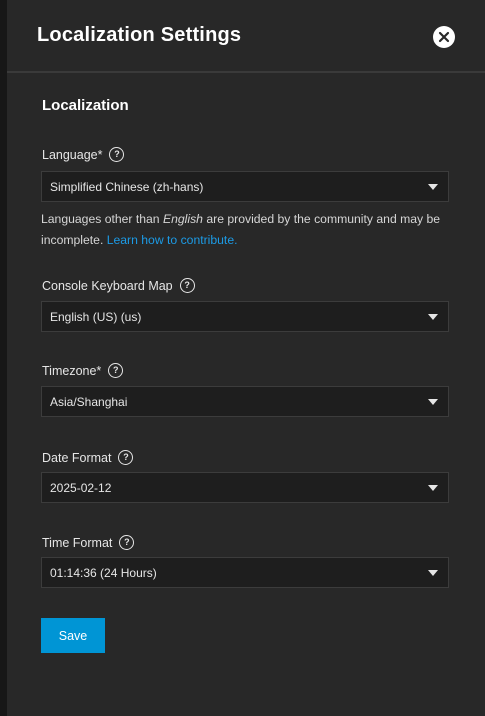  What do you see at coordinates (103, 573) in the screenshot?
I see `time-format-select-value: 01:14:36 (24 Hours)` at bounding box center [103, 573].